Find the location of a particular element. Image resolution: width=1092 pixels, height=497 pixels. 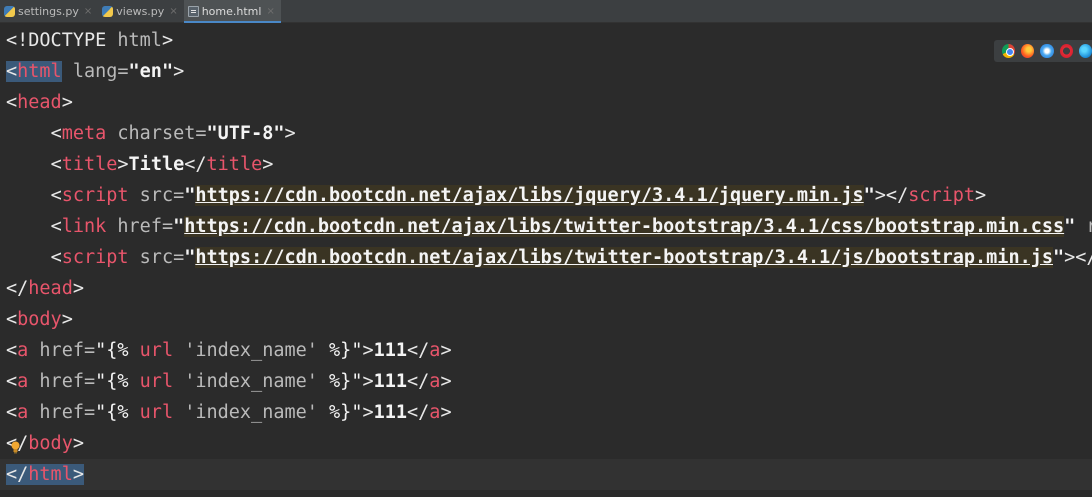

tab-home-html: home.html × is located at coordinates (232, 11).